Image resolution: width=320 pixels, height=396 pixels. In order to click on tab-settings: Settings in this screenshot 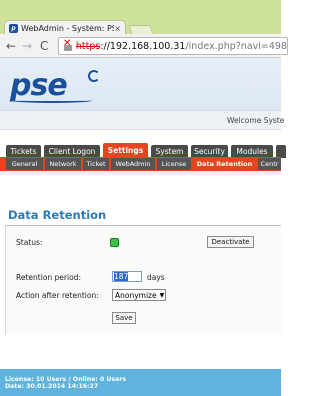, I will do `click(125, 150)`.